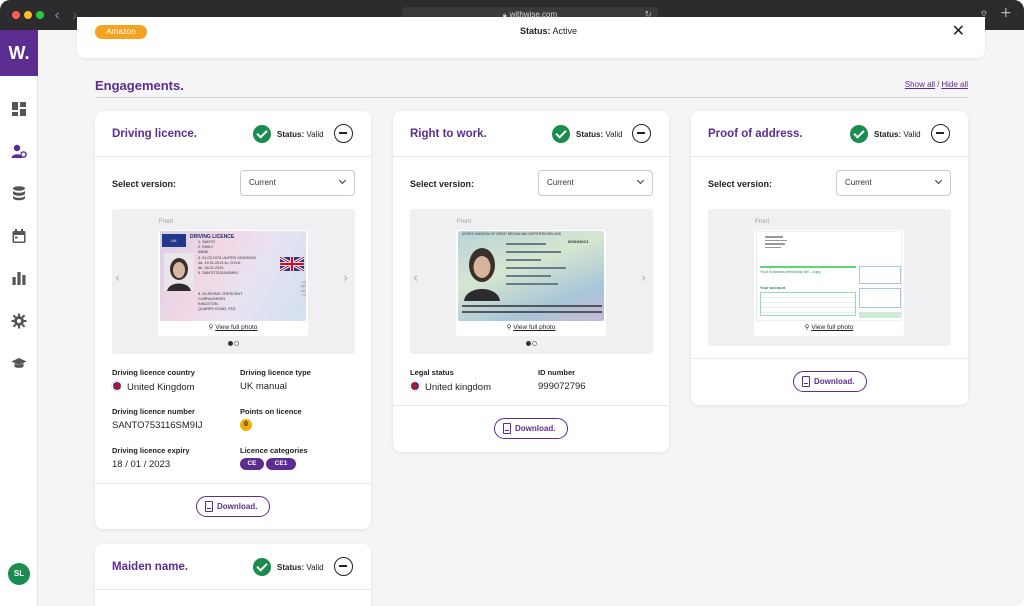  What do you see at coordinates (246, 425) in the screenshot?
I see `points-badge: 0` at bounding box center [246, 425].